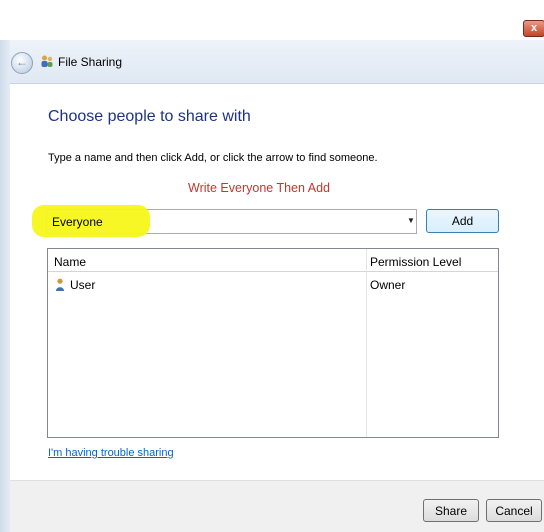  I want to click on page-heading: Choose people to share with, so click(149, 116).